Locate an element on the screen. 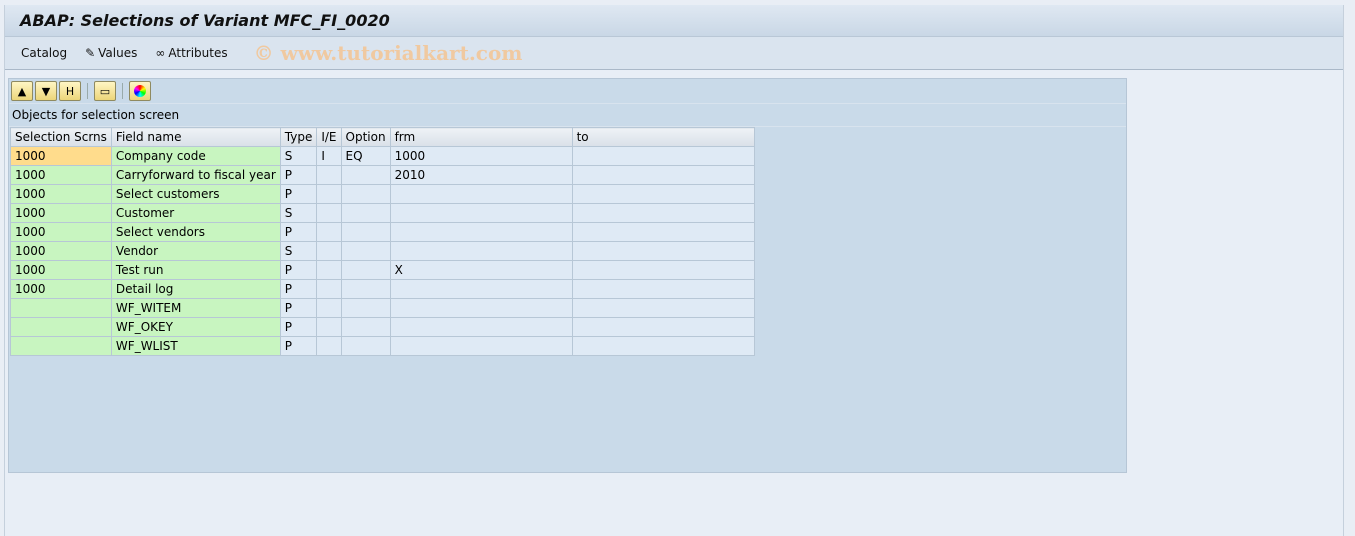  table-cell: WF_WITEM is located at coordinates (195, 308).